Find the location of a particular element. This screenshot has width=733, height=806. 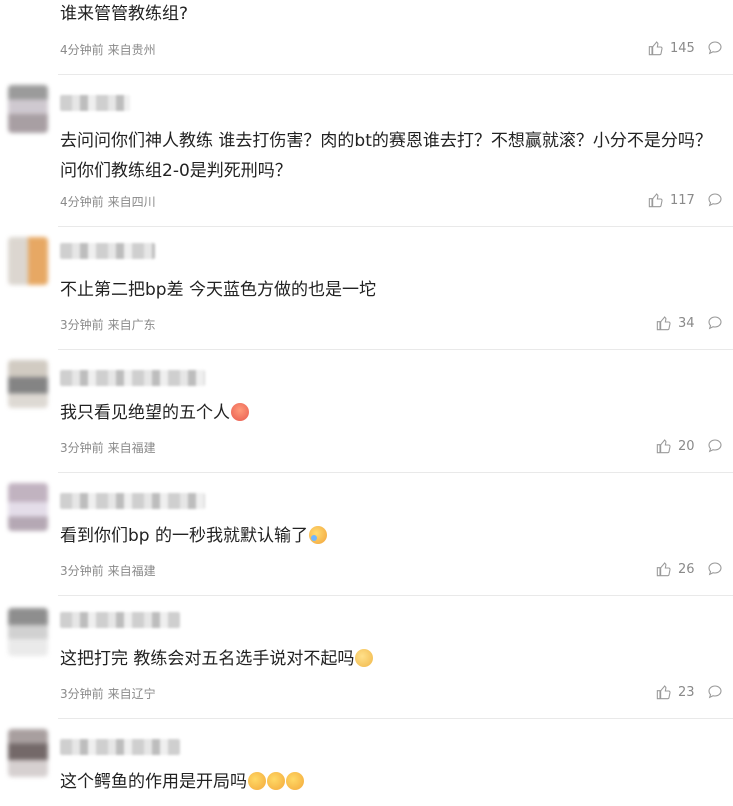

puke-emoji-icon is located at coordinates (240, 412).